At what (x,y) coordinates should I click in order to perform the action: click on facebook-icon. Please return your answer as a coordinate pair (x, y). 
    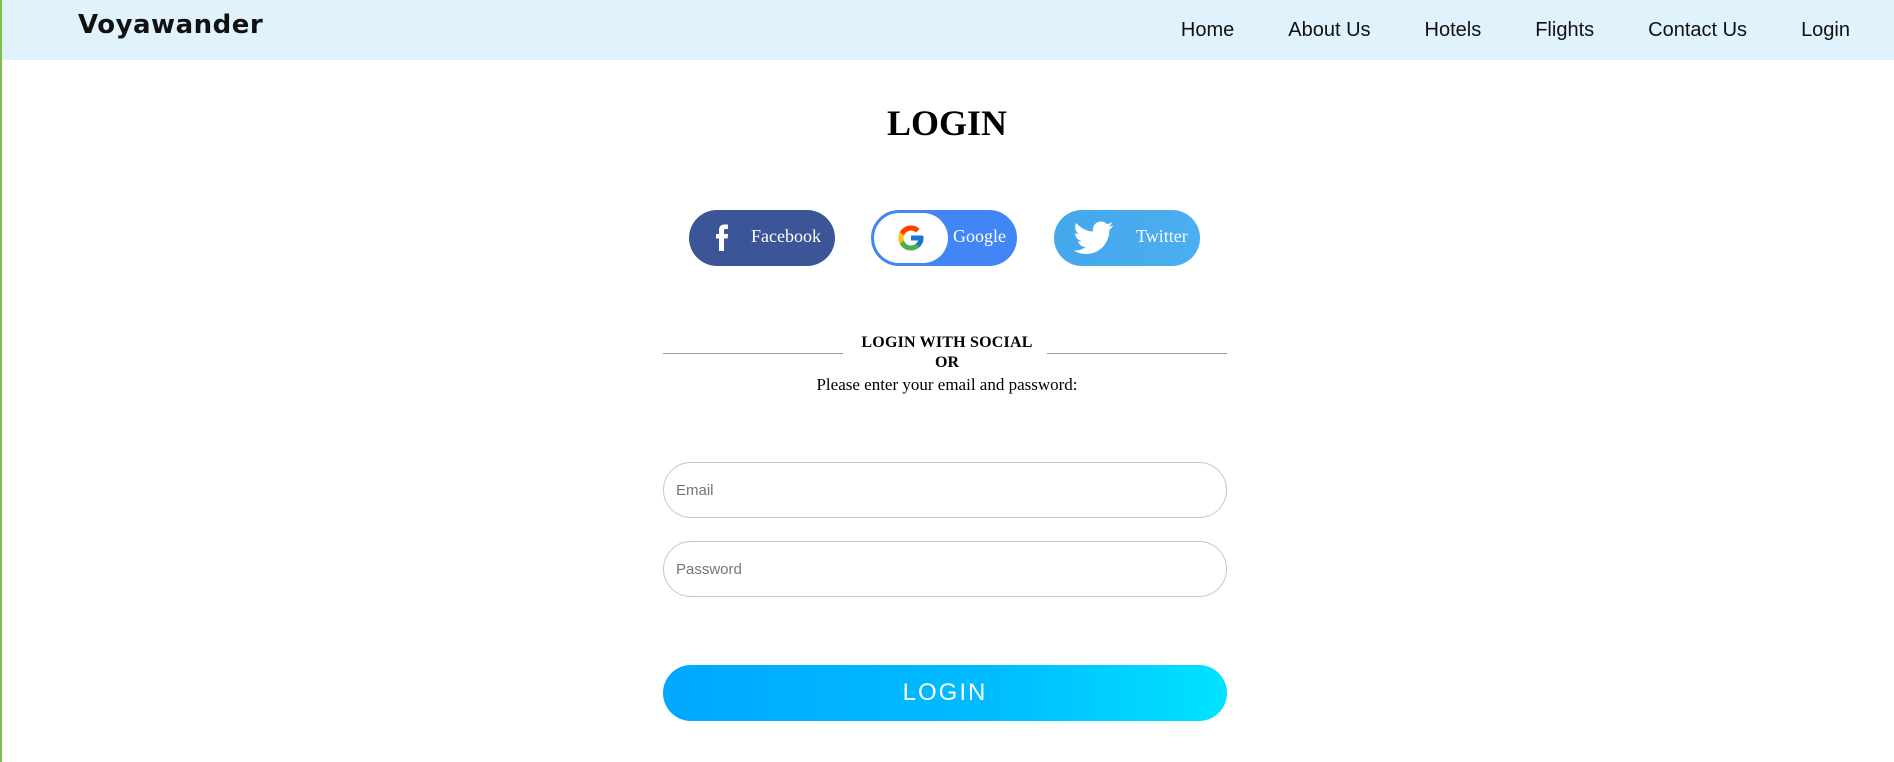
    Looking at the image, I should click on (722, 237).